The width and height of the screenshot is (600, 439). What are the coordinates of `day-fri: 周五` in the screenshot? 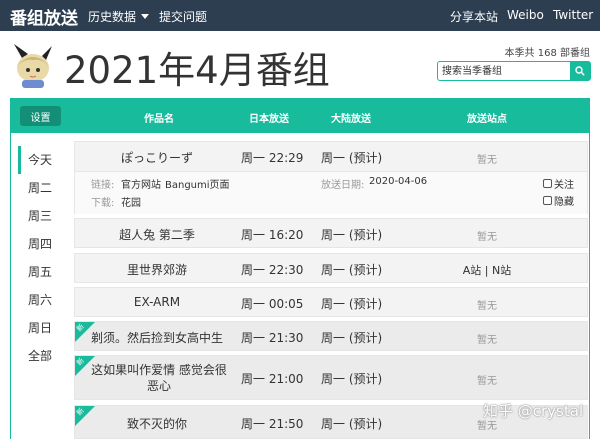 It's located at (46, 272).